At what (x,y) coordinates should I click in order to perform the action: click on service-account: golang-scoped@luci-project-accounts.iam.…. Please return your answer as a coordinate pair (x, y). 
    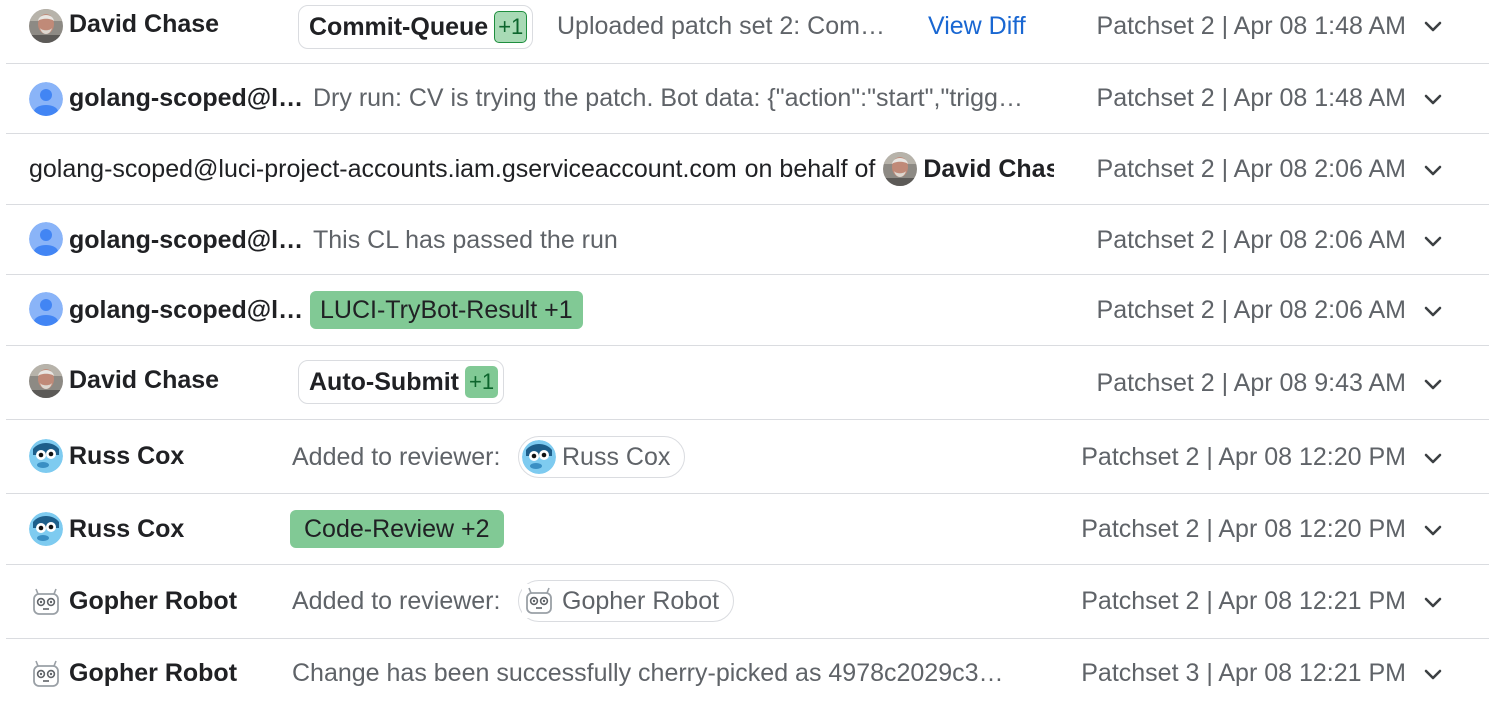
    Looking at the image, I should click on (383, 168).